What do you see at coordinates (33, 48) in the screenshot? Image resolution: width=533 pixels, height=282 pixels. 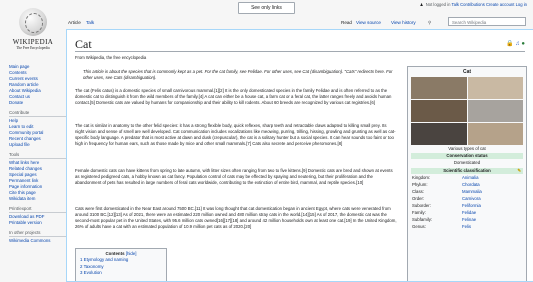 I see `logo-tagline: The Free Encyclopedia` at bounding box center [33, 48].